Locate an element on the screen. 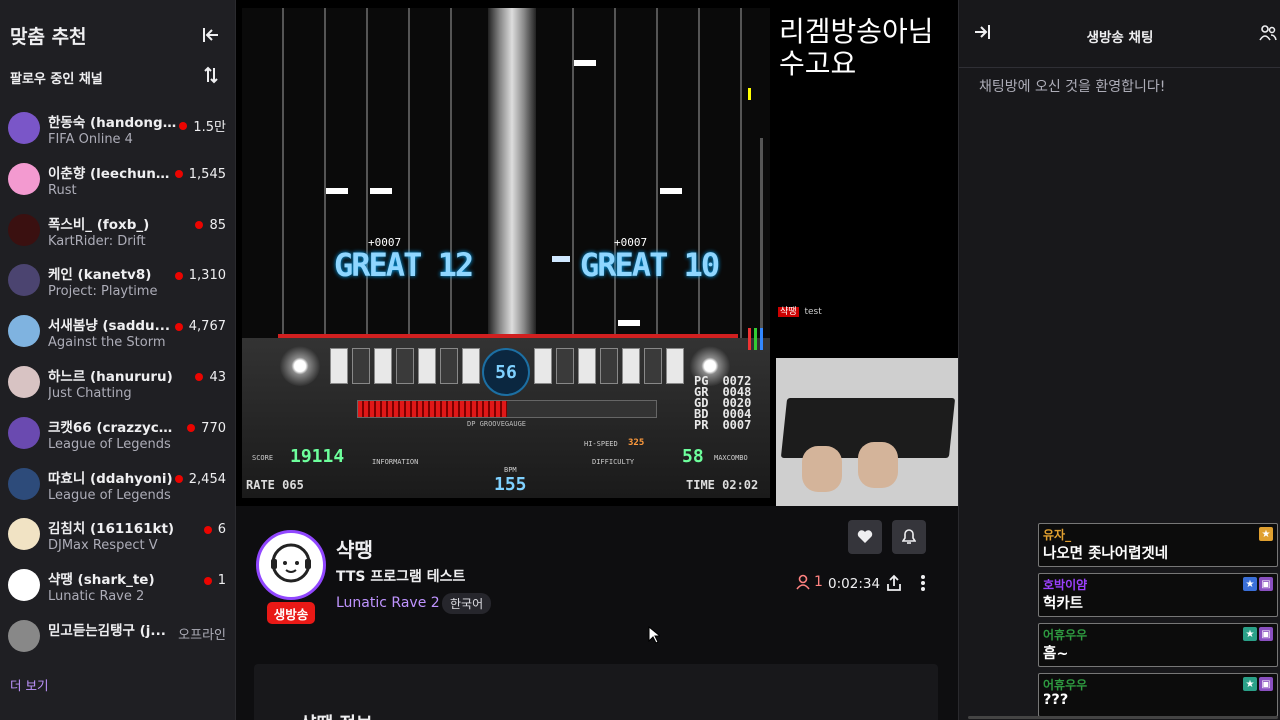  hand-image is located at coordinates (878, 465).